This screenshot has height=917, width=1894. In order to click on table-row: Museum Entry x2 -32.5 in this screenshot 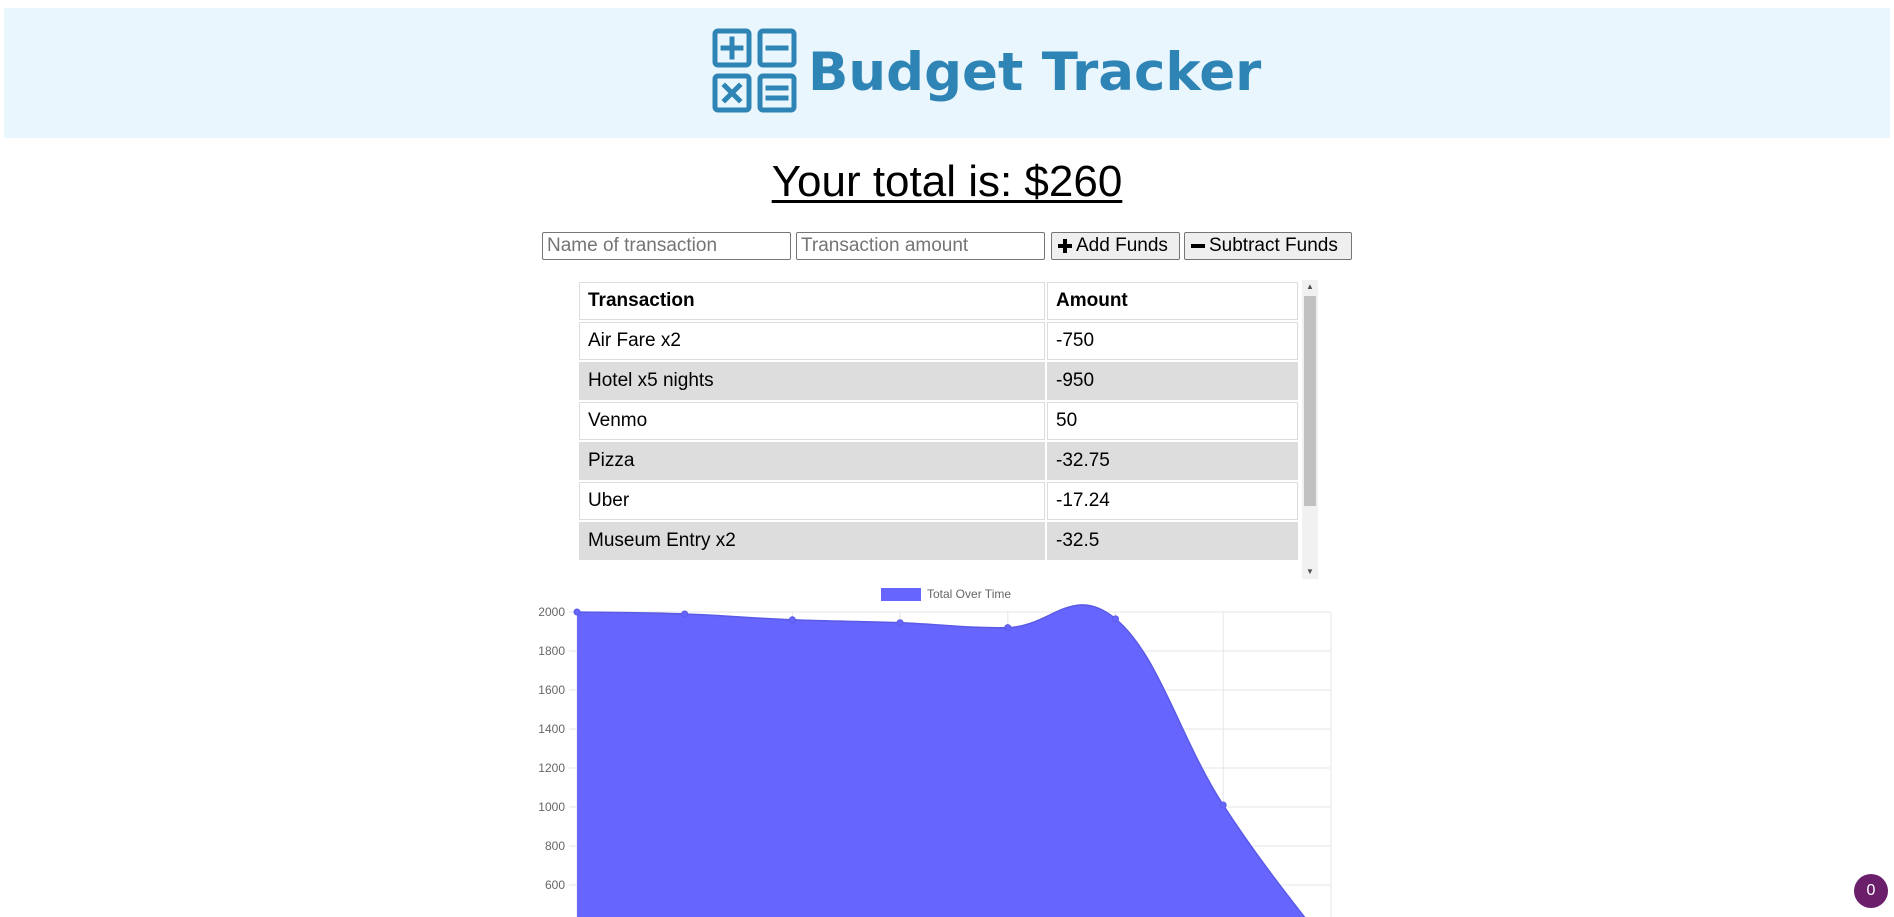, I will do `click(938, 541)`.